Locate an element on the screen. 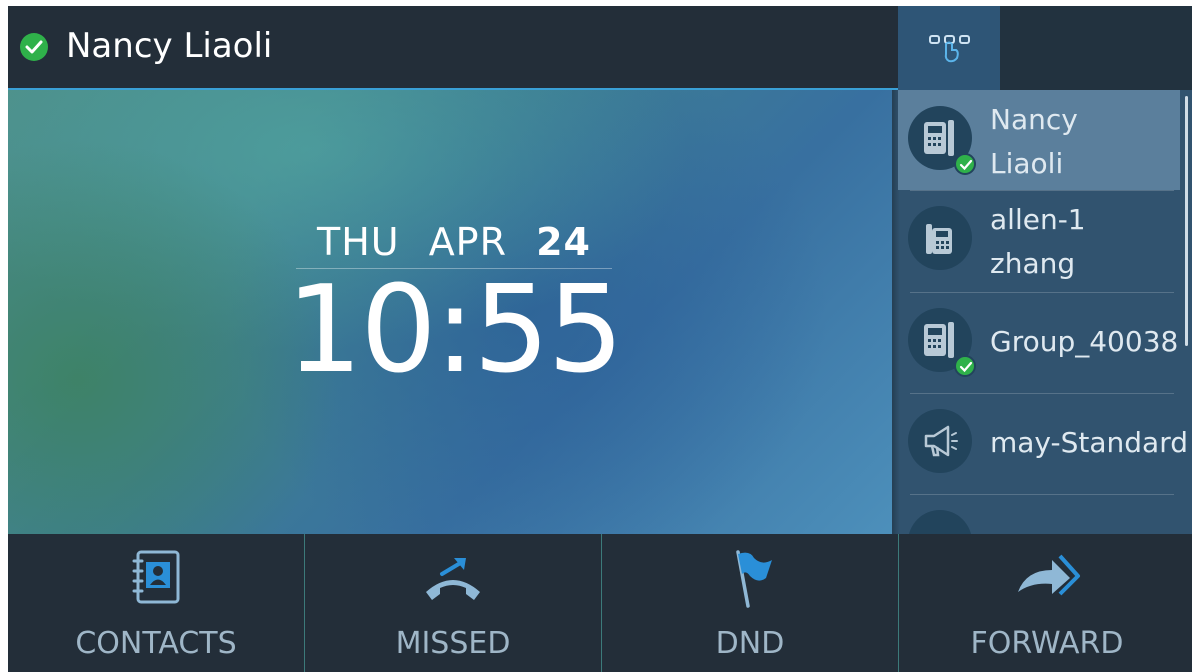  line-key-item: Nancy Liaoli is located at coordinates (1039, 140).